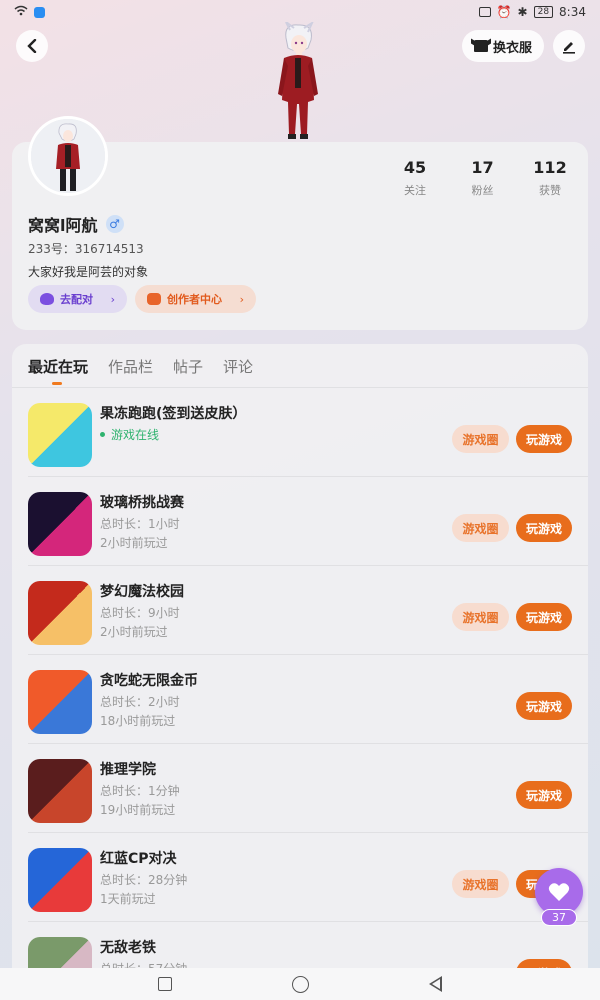  What do you see at coordinates (550, 178) in the screenshot?
I see `stat-likes: 112 获赞` at bounding box center [550, 178].